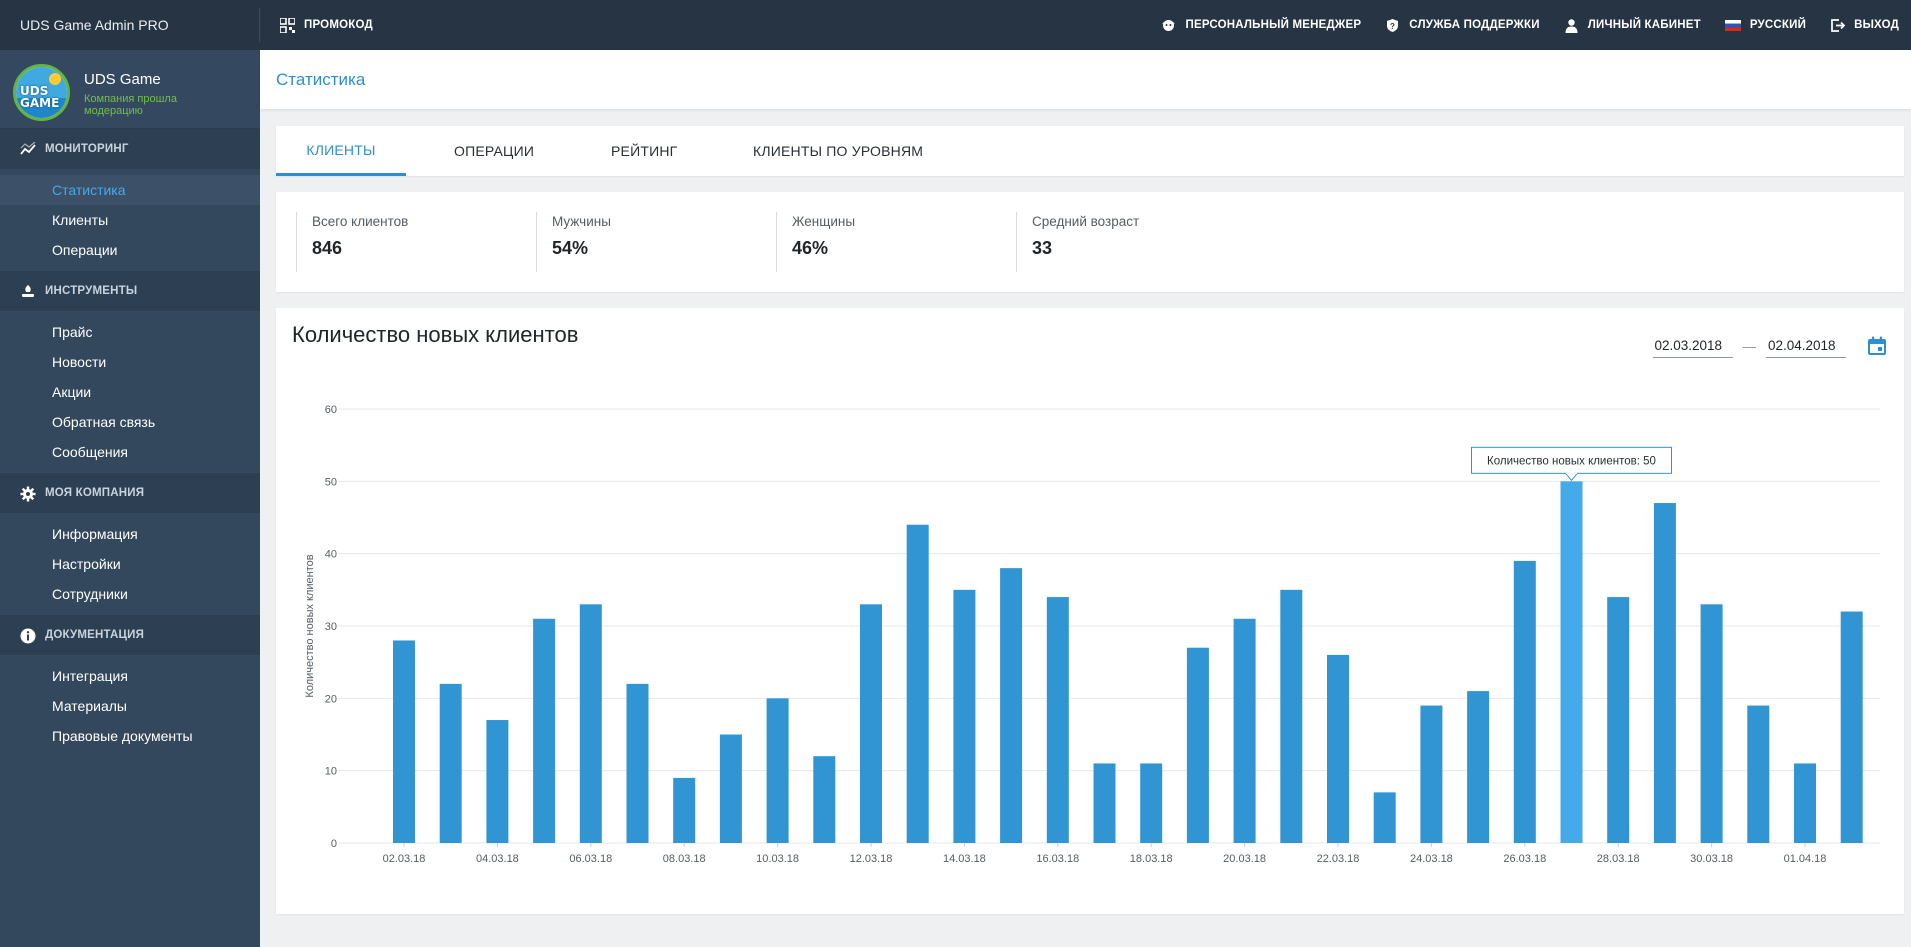  I want to click on section-title: ДОКУМЕНТАЦИЯ, so click(95, 635).